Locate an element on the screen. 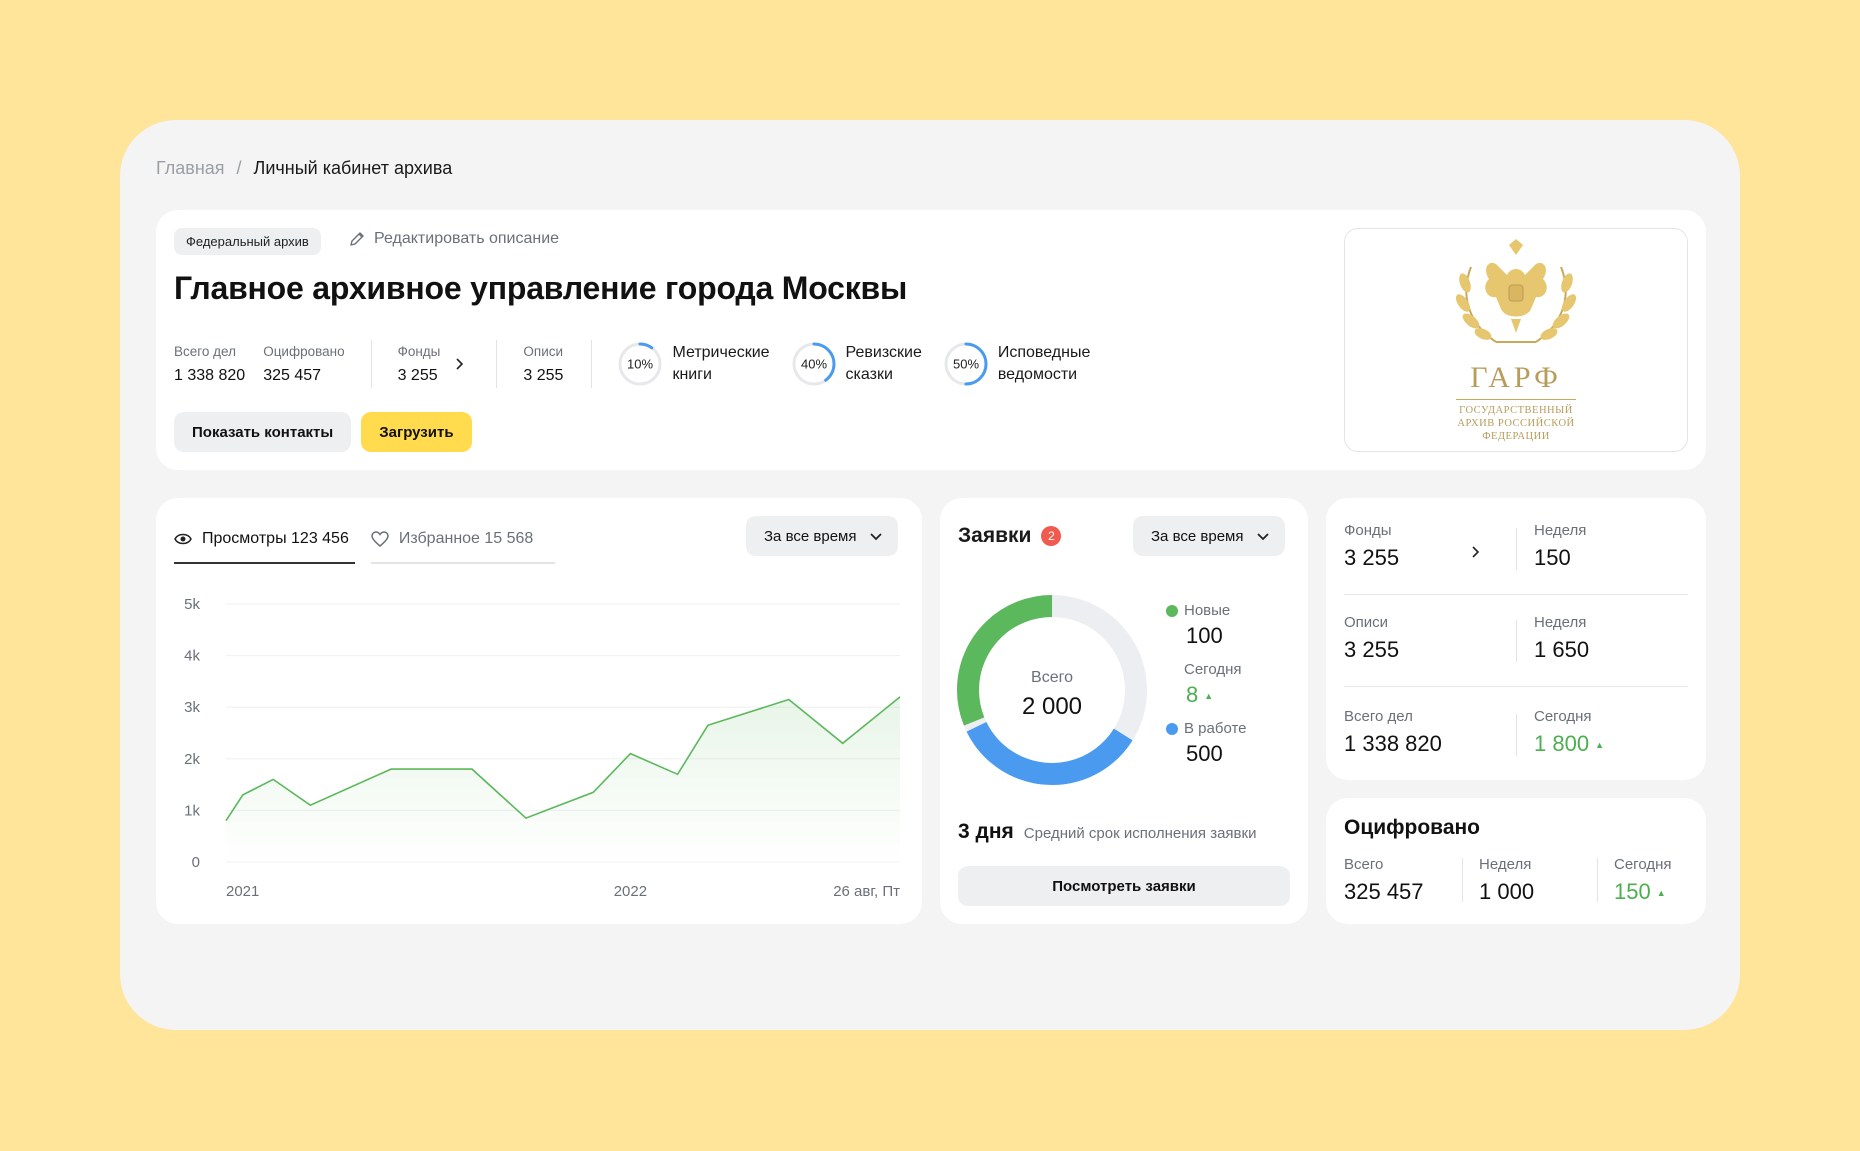  summary-label: Всего дел is located at coordinates (1378, 716).